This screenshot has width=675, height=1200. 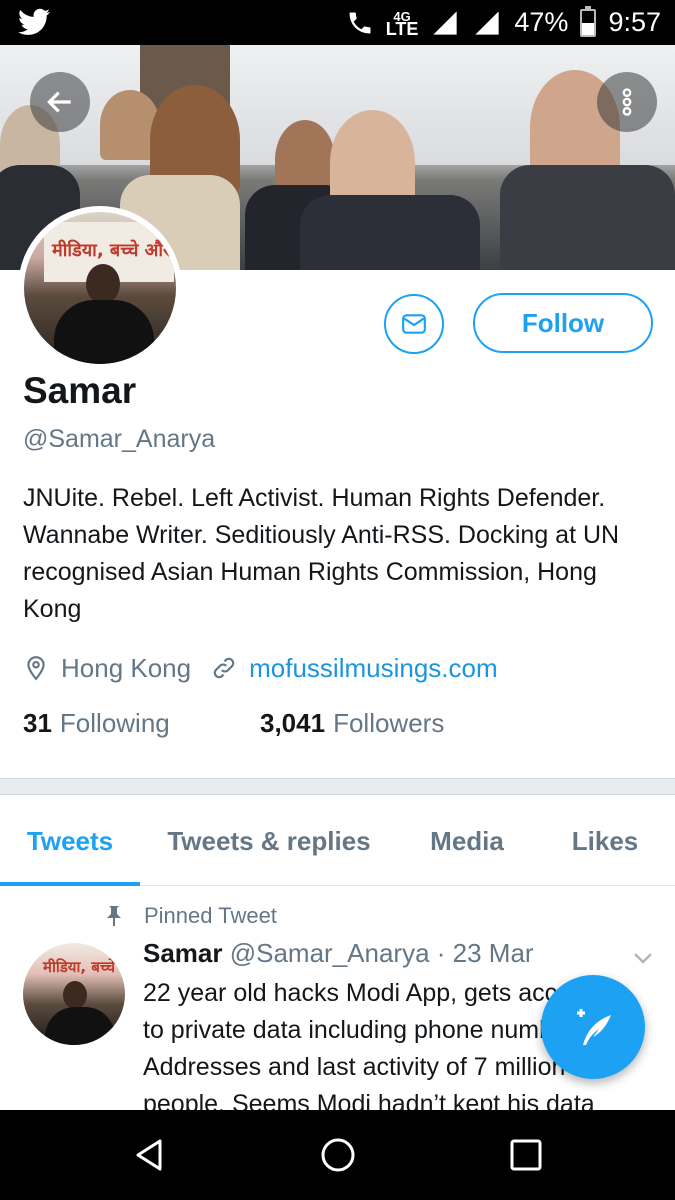 I want to click on follow-counts: 31 Following 3,041 Followers, so click(x=233, y=723).